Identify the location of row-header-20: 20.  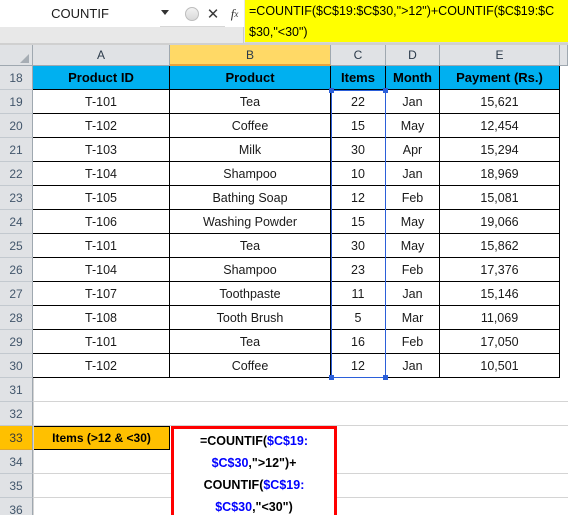
(16, 126).